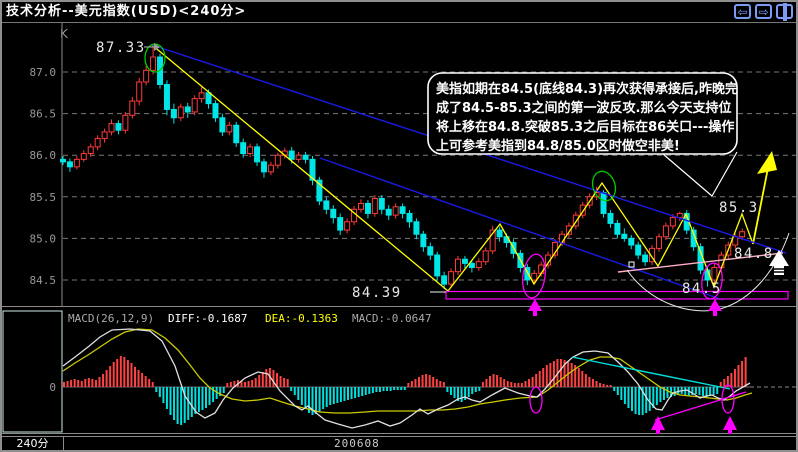 This screenshot has width=798, height=452. Describe the element at coordinates (617, 295) in the screenshot. I see `support-band-magenta` at that location.